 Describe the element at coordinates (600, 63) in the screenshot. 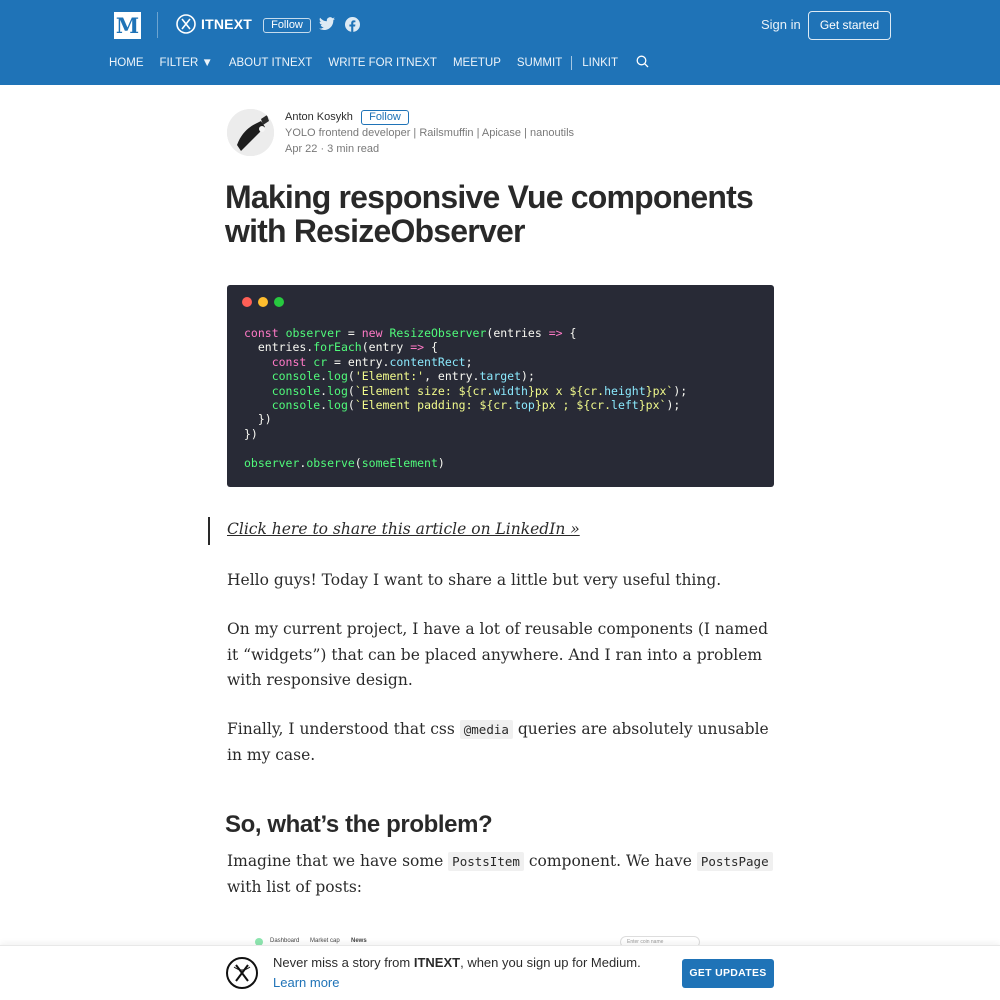

I see `nav-linkit: LINKIT` at that location.